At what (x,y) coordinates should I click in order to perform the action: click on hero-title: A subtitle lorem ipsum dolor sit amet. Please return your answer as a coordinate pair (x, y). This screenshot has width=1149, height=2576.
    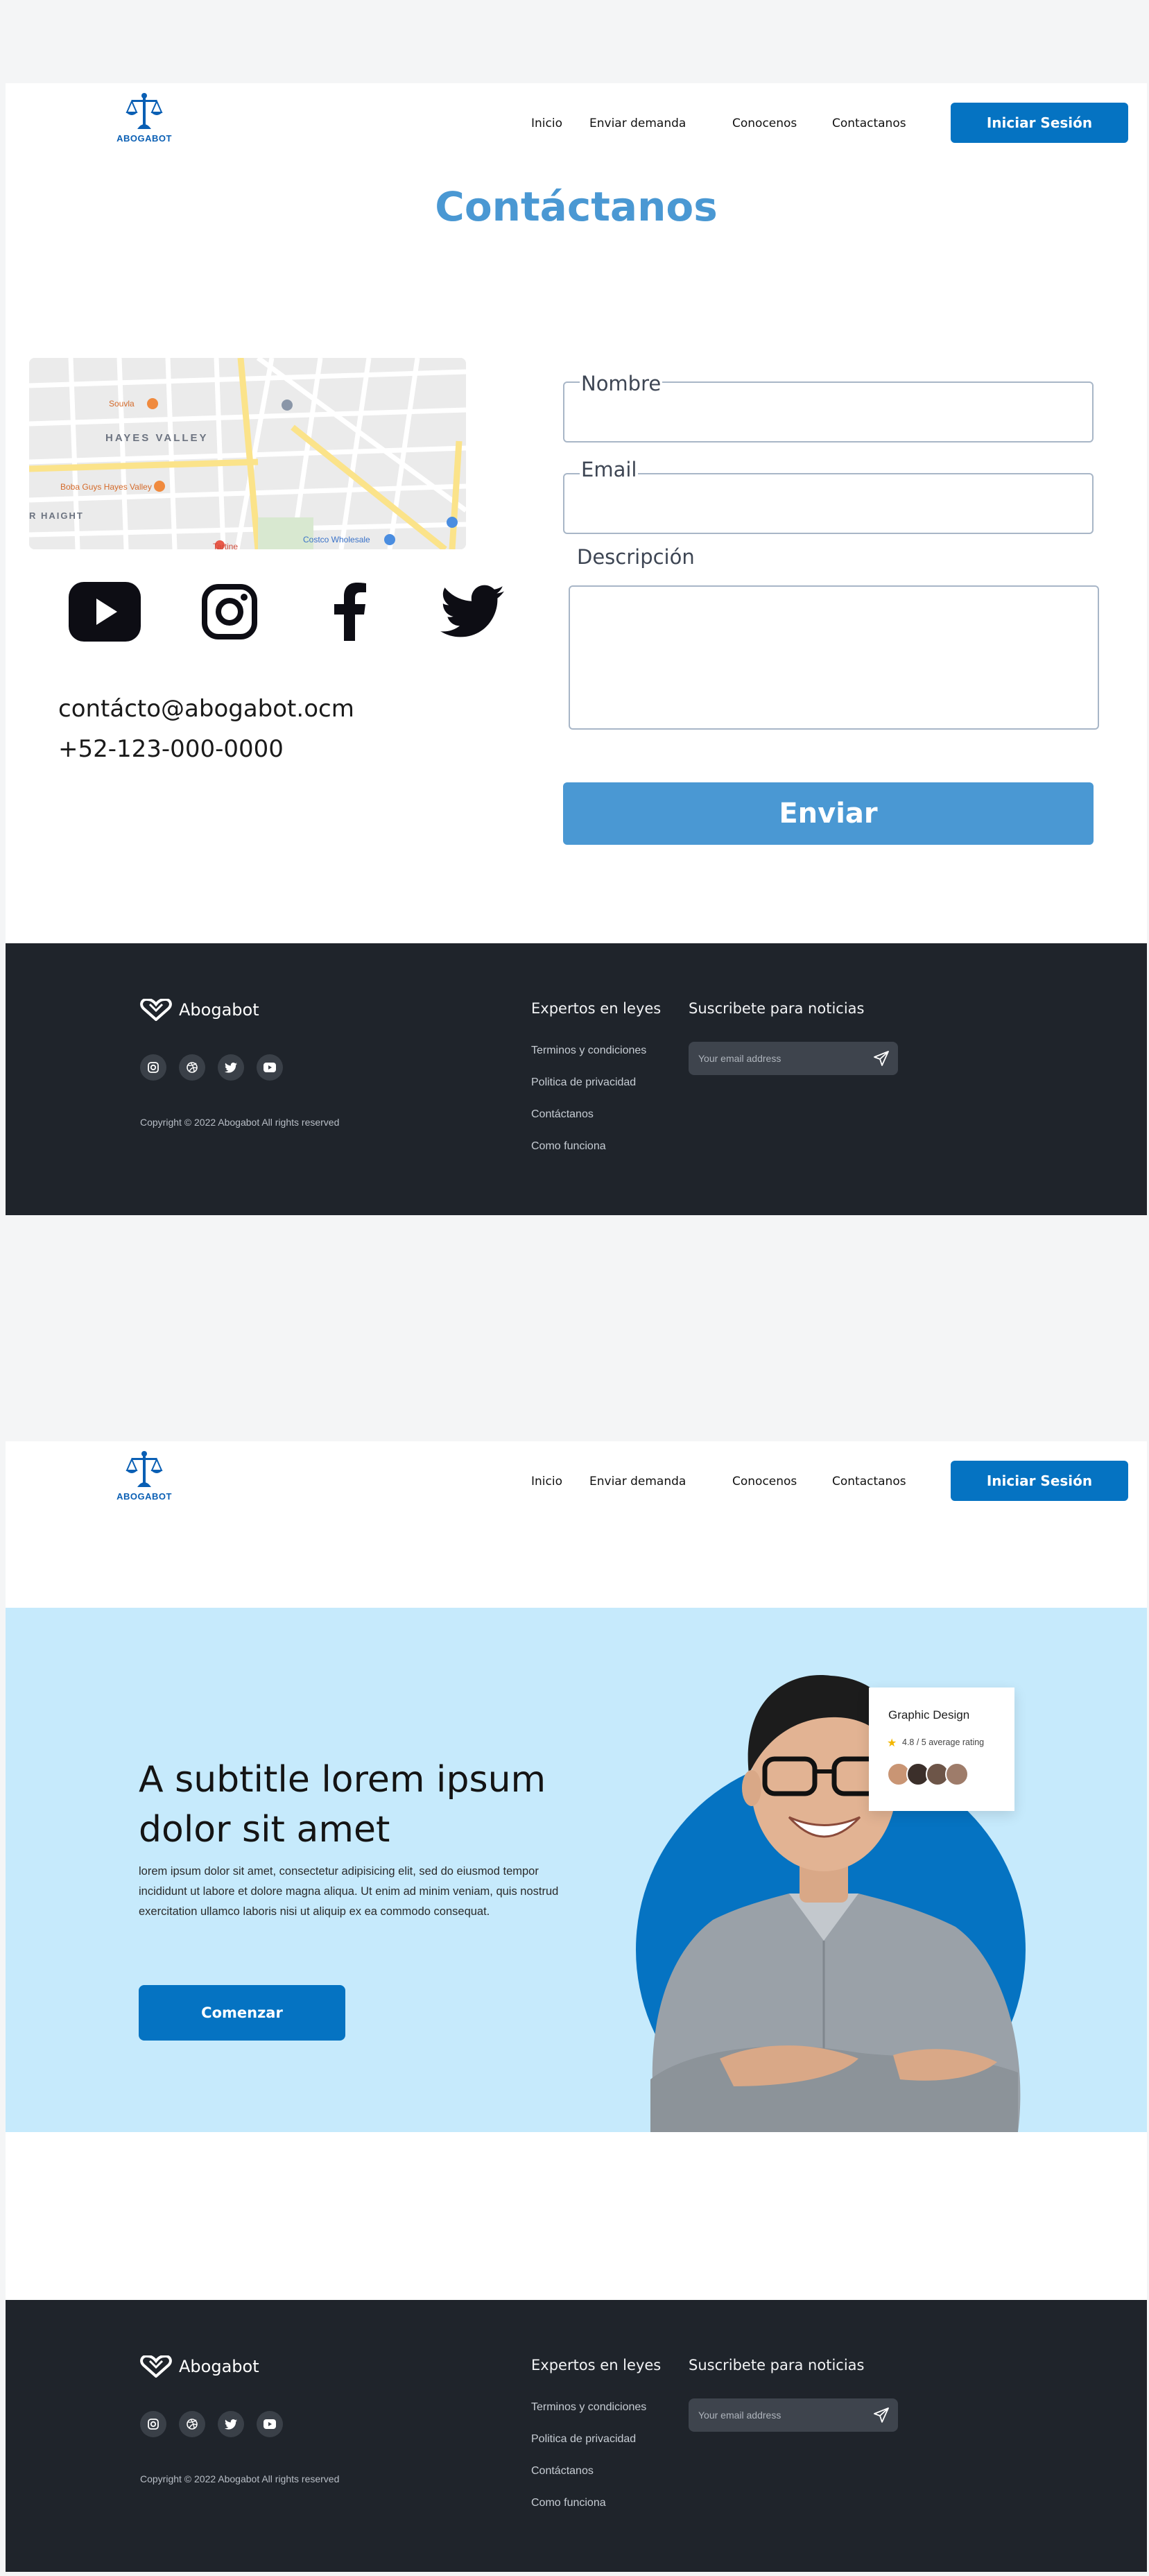
    Looking at the image, I should click on (342, 1805).